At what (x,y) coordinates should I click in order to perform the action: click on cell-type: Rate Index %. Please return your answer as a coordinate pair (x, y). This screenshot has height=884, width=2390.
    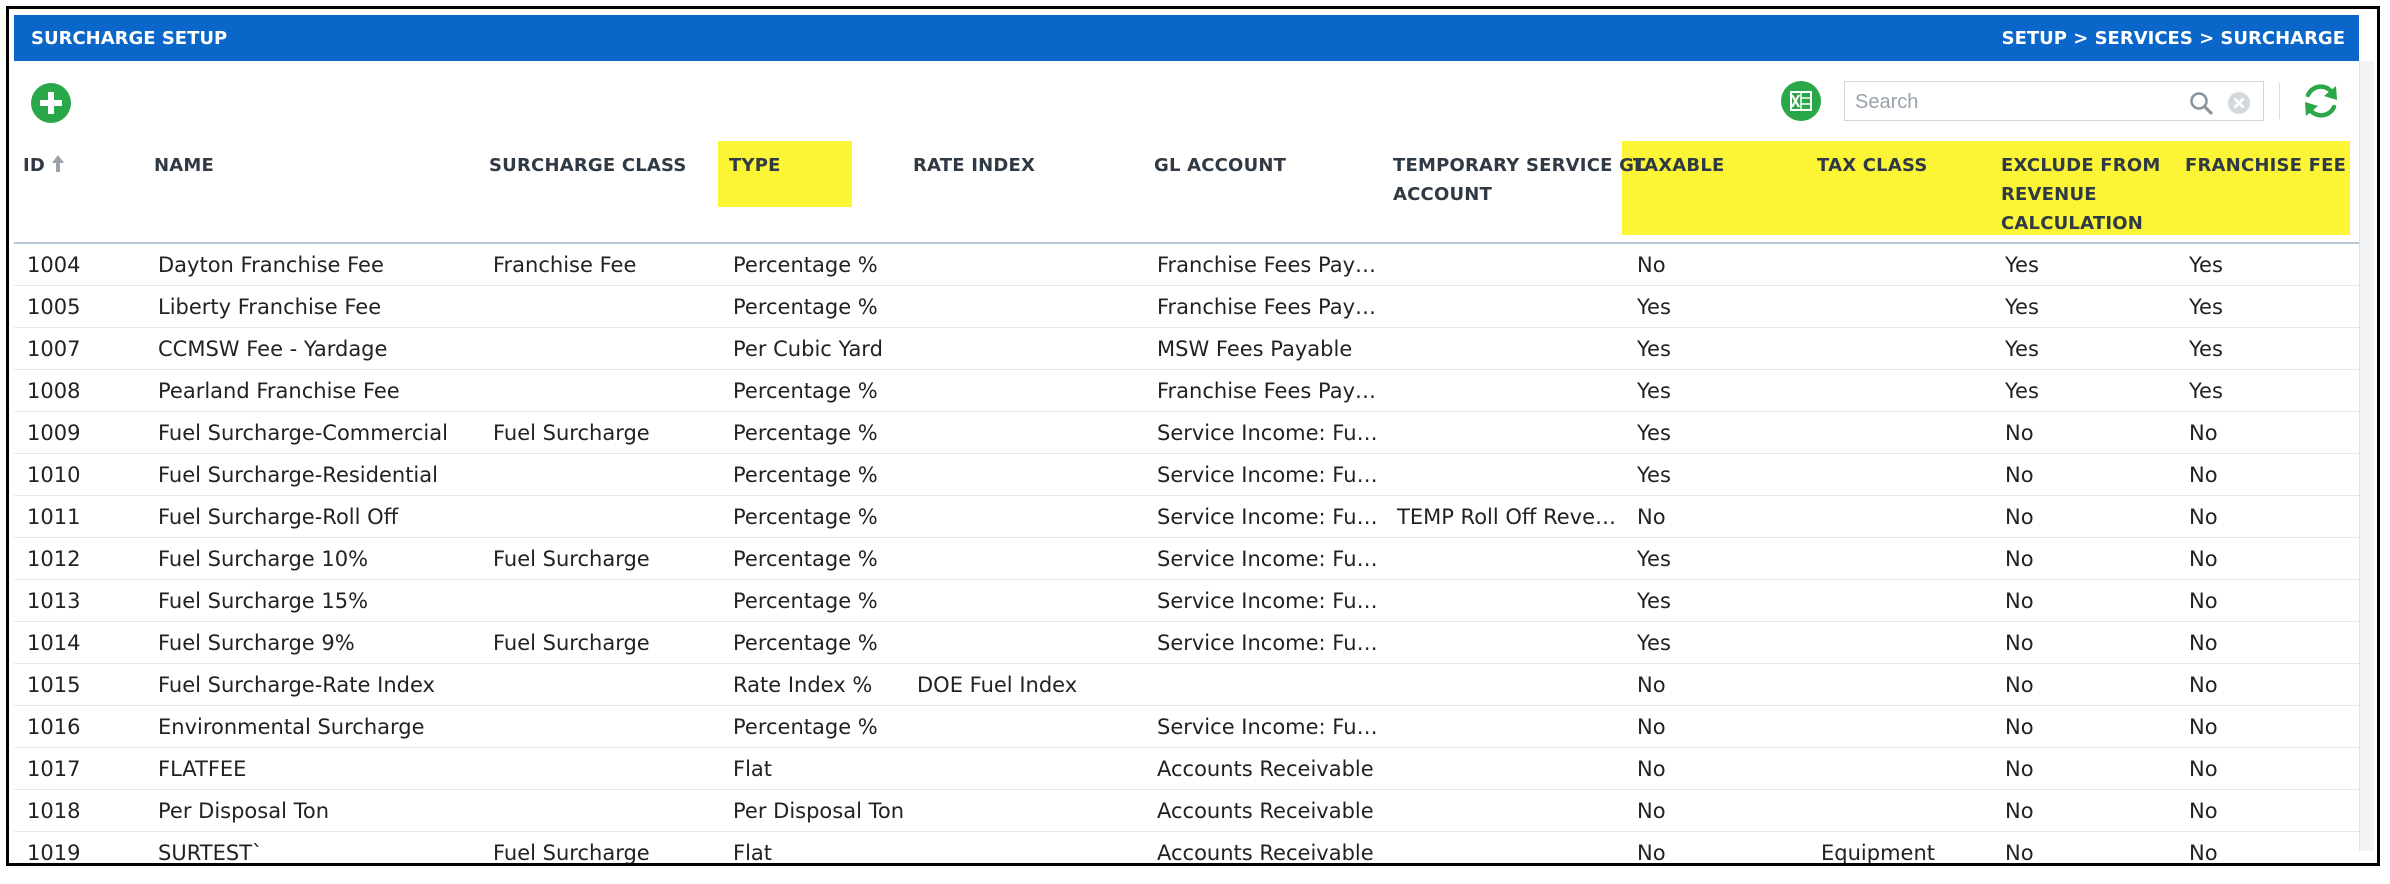
    Looking at the image, I should click on (803, 685).